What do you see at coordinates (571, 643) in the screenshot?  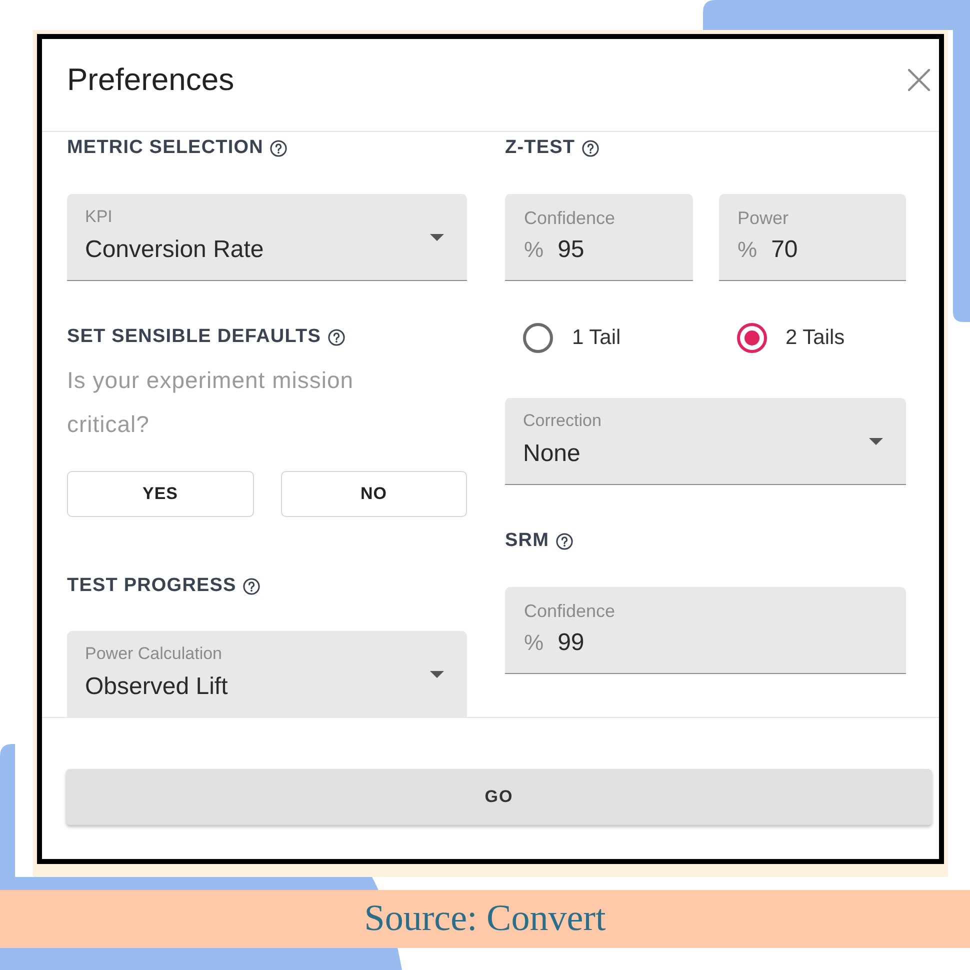 I see `field-value: 99` at bounding box center [571, 643].